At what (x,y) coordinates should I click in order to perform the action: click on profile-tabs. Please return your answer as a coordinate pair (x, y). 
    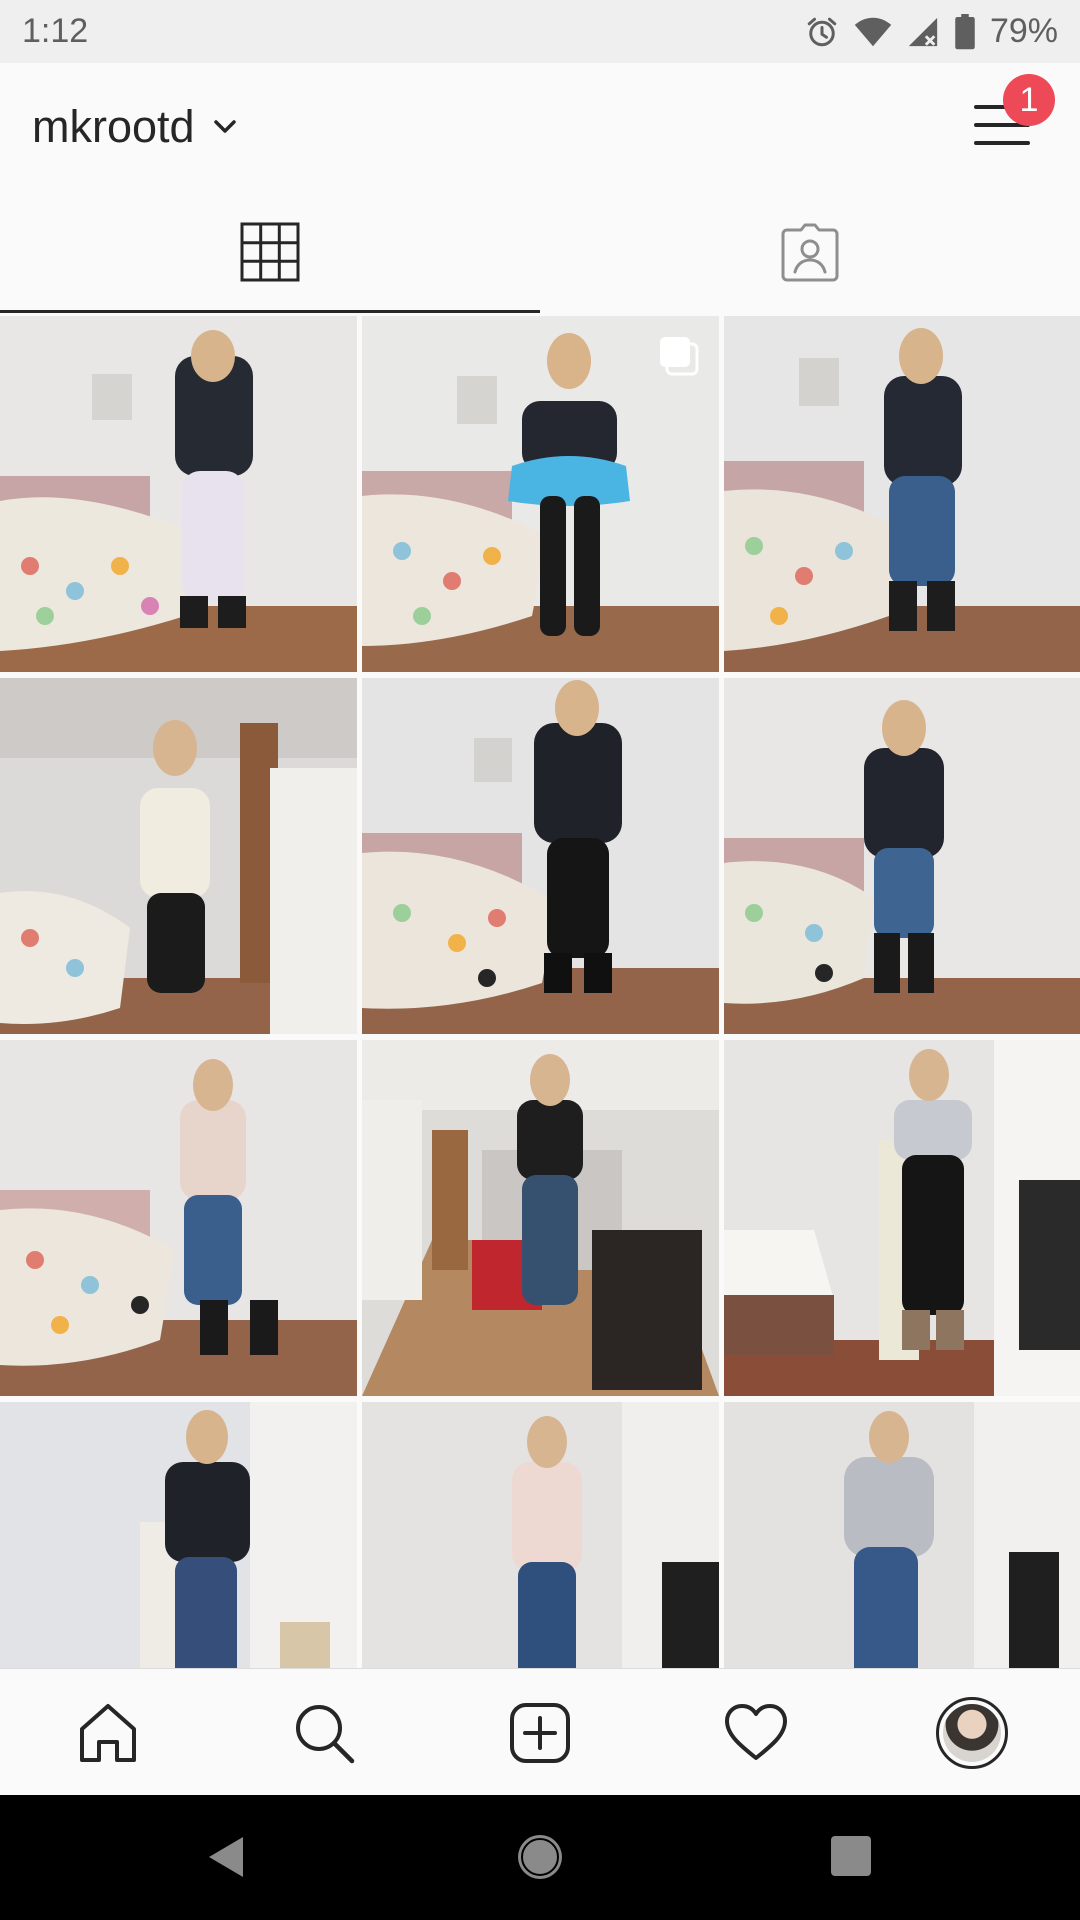
    Looking at the image, I should click on (540, 252).